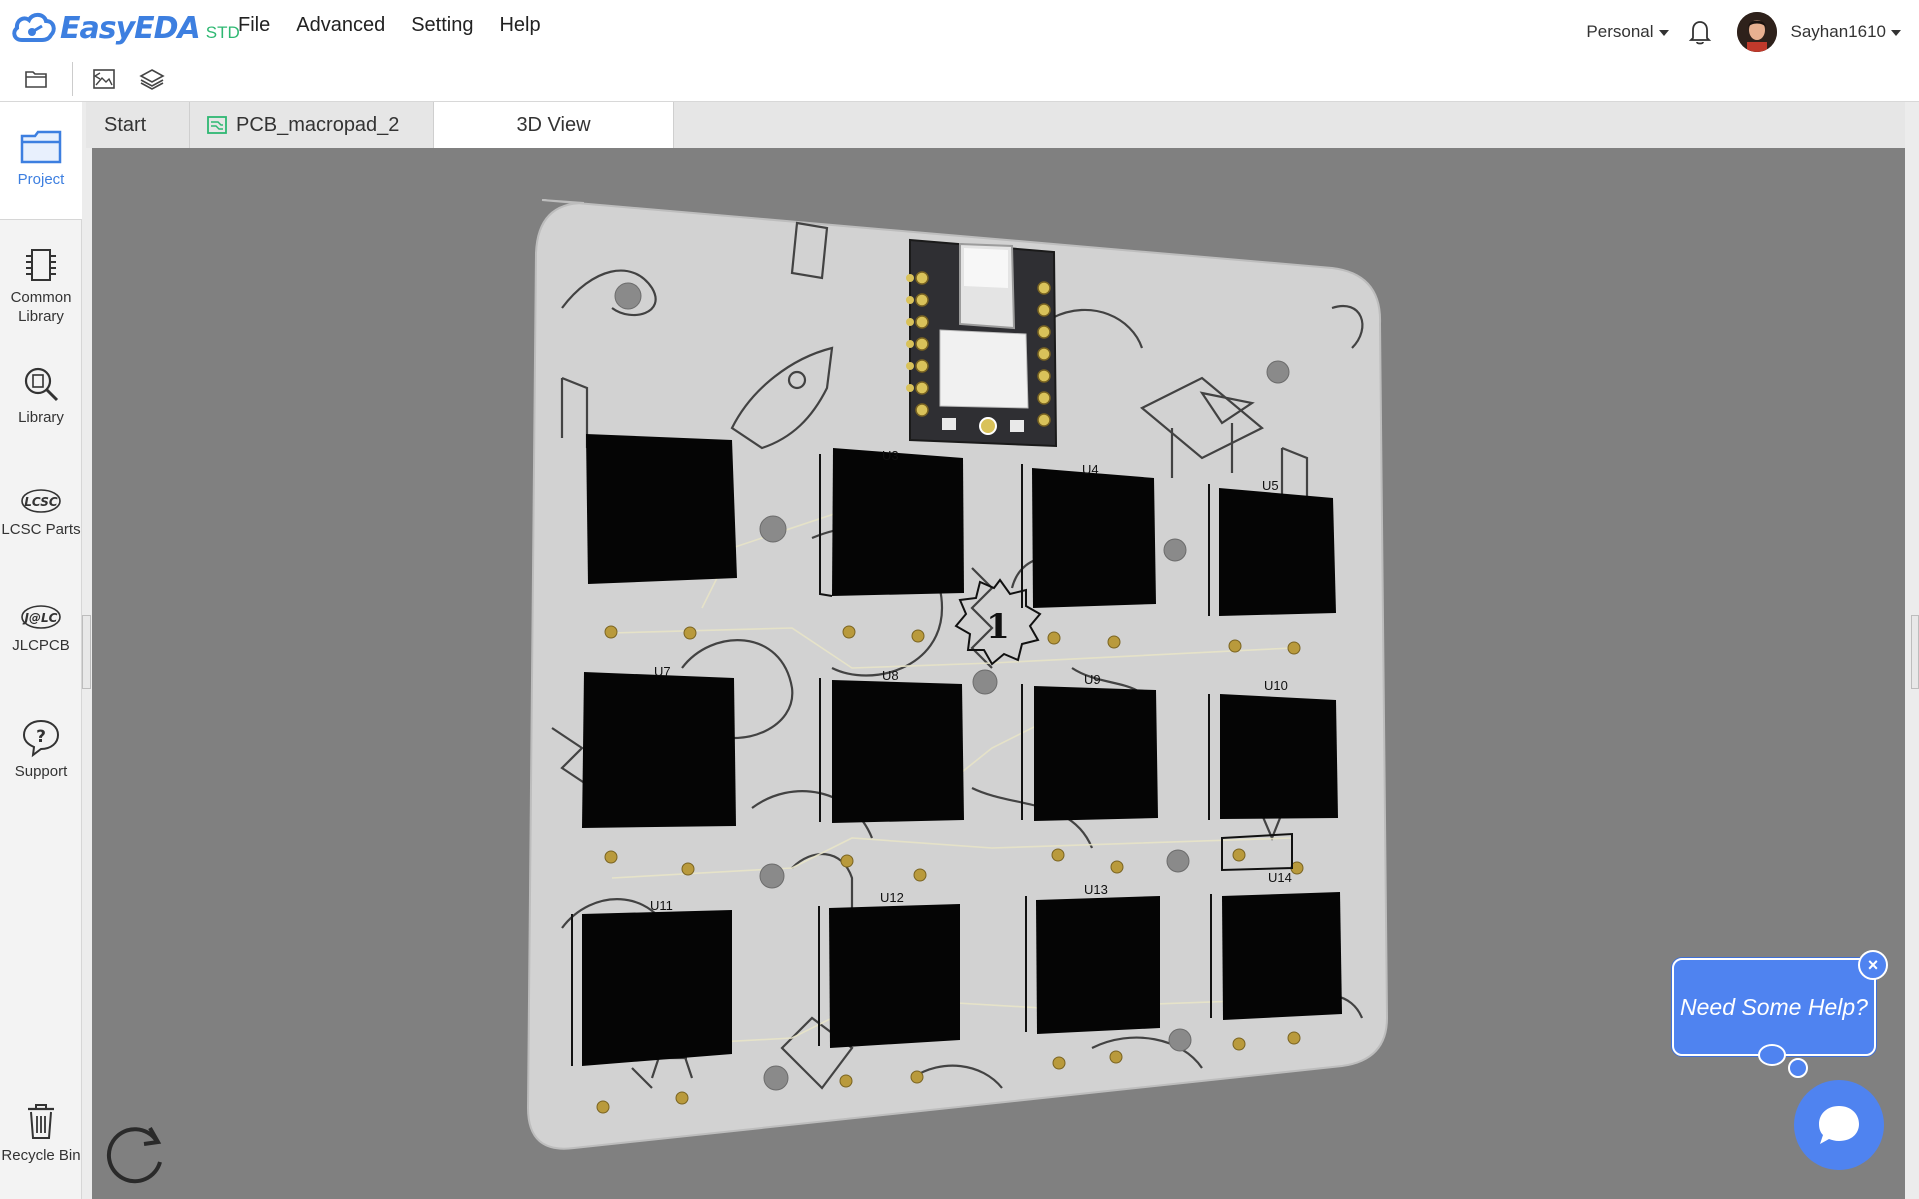 This screenshot has width=1919, height=1199. I want to click on magnifier-chip-icon, so click(41, 384).